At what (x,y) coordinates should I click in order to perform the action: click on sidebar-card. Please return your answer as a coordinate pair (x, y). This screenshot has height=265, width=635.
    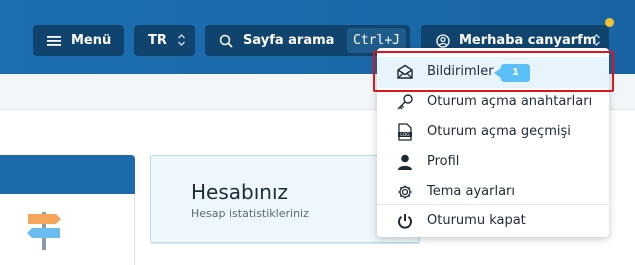
    Looking at the image, I should click on (67, 210).